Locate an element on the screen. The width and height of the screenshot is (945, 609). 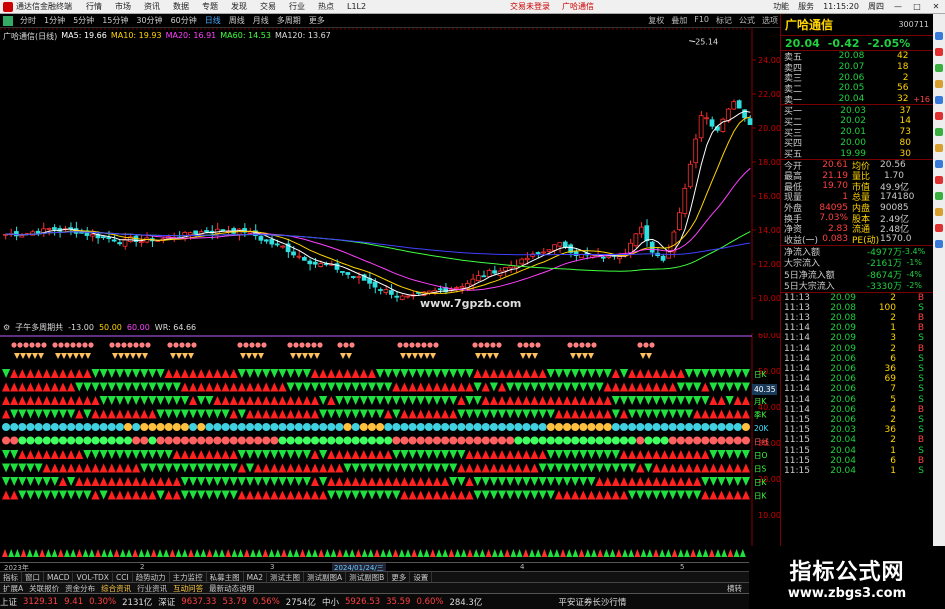
tab: 行业资讯 is located at coordinates (152, 588).